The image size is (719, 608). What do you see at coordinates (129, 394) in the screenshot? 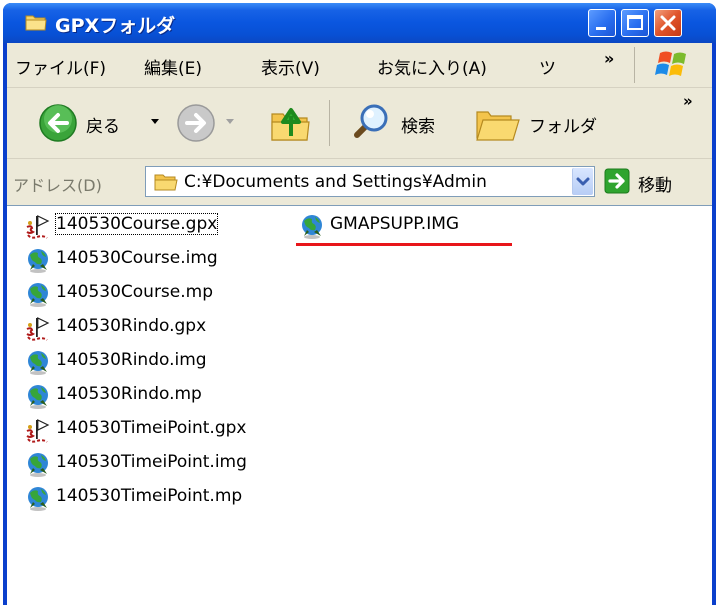
I see `file-name: 140530Rindo.mp` at bounding box center [129, 394].